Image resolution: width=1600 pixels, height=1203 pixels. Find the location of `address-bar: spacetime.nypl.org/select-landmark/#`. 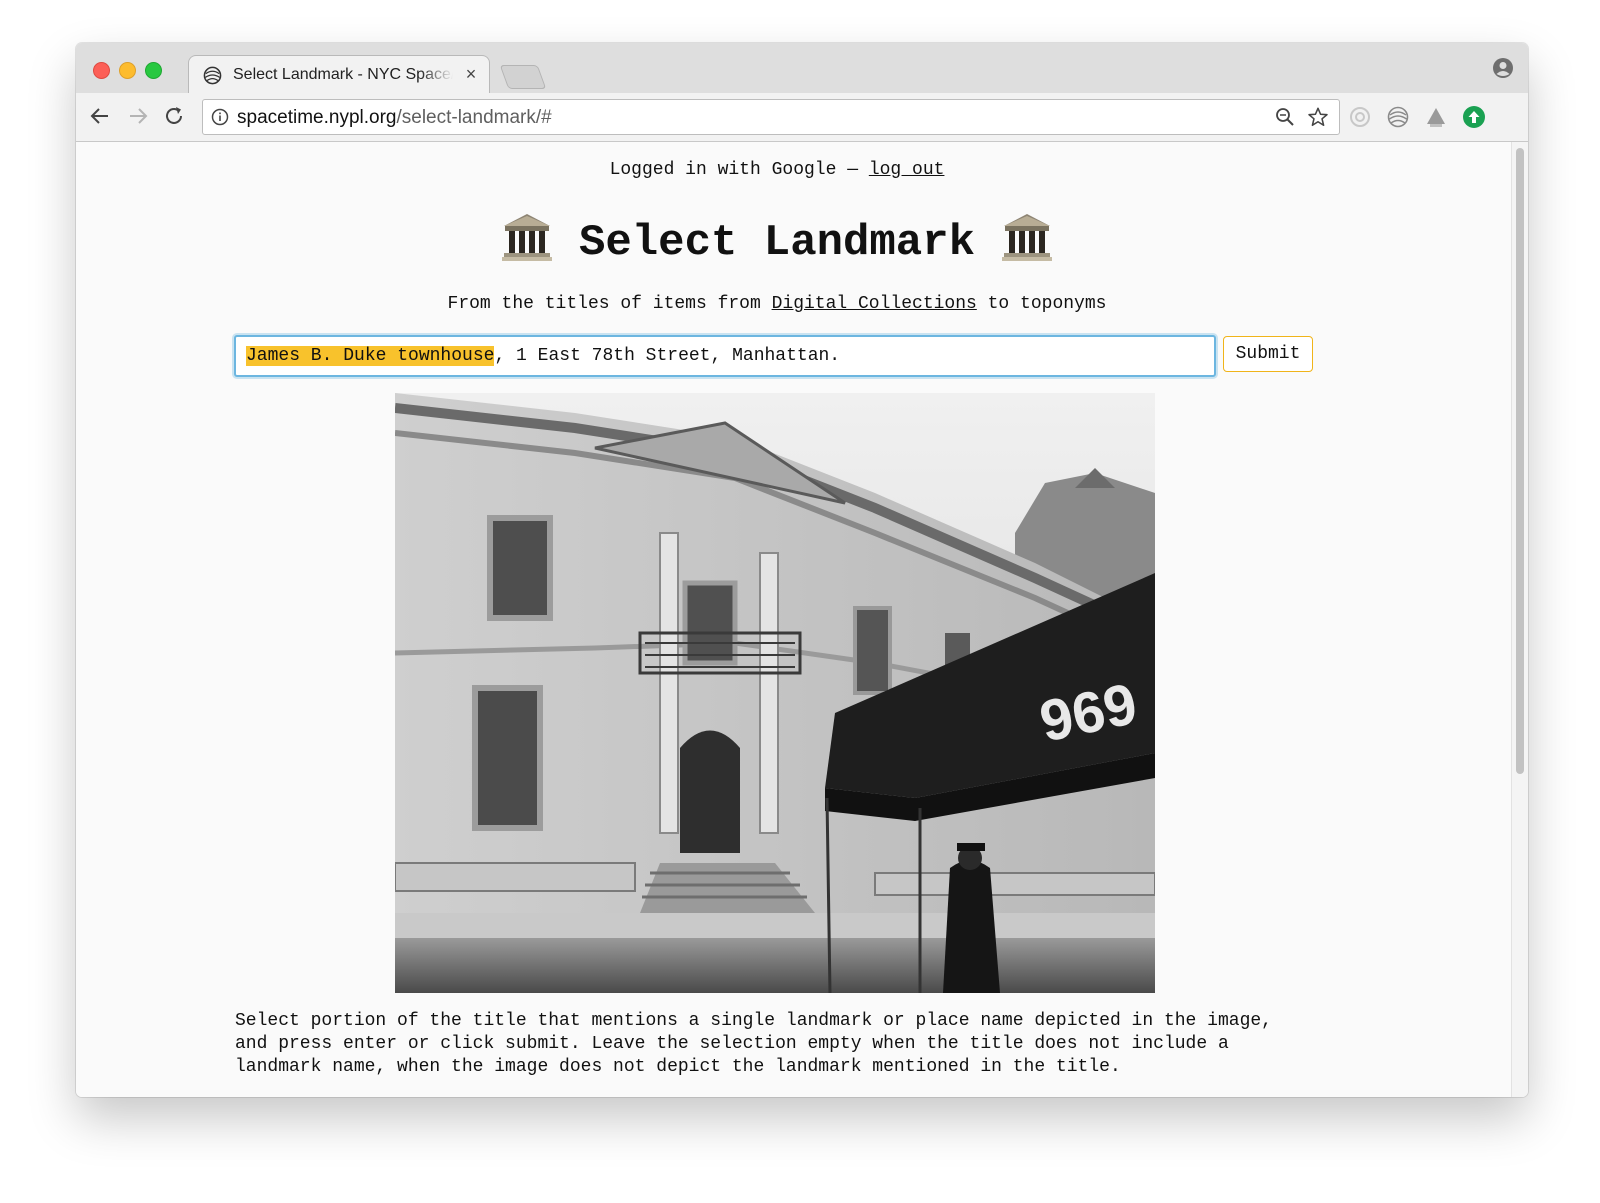

address-bar: spacetime.nypl.org/select-landmark/# is located at coordinates (771, 117).